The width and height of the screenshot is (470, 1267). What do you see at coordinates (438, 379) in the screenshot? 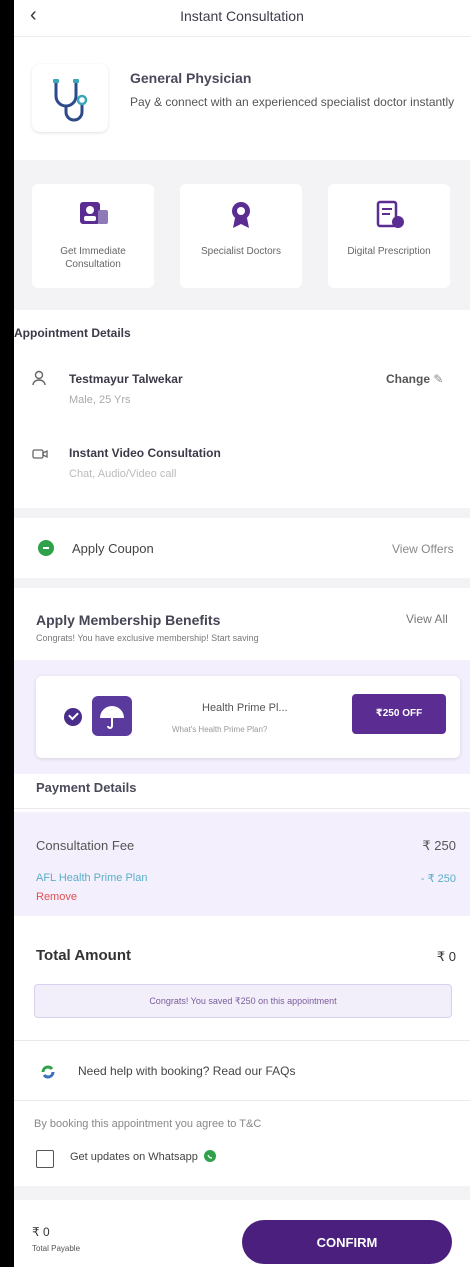
I see `edit-icon: ✎` at bounding box center [438, 379].